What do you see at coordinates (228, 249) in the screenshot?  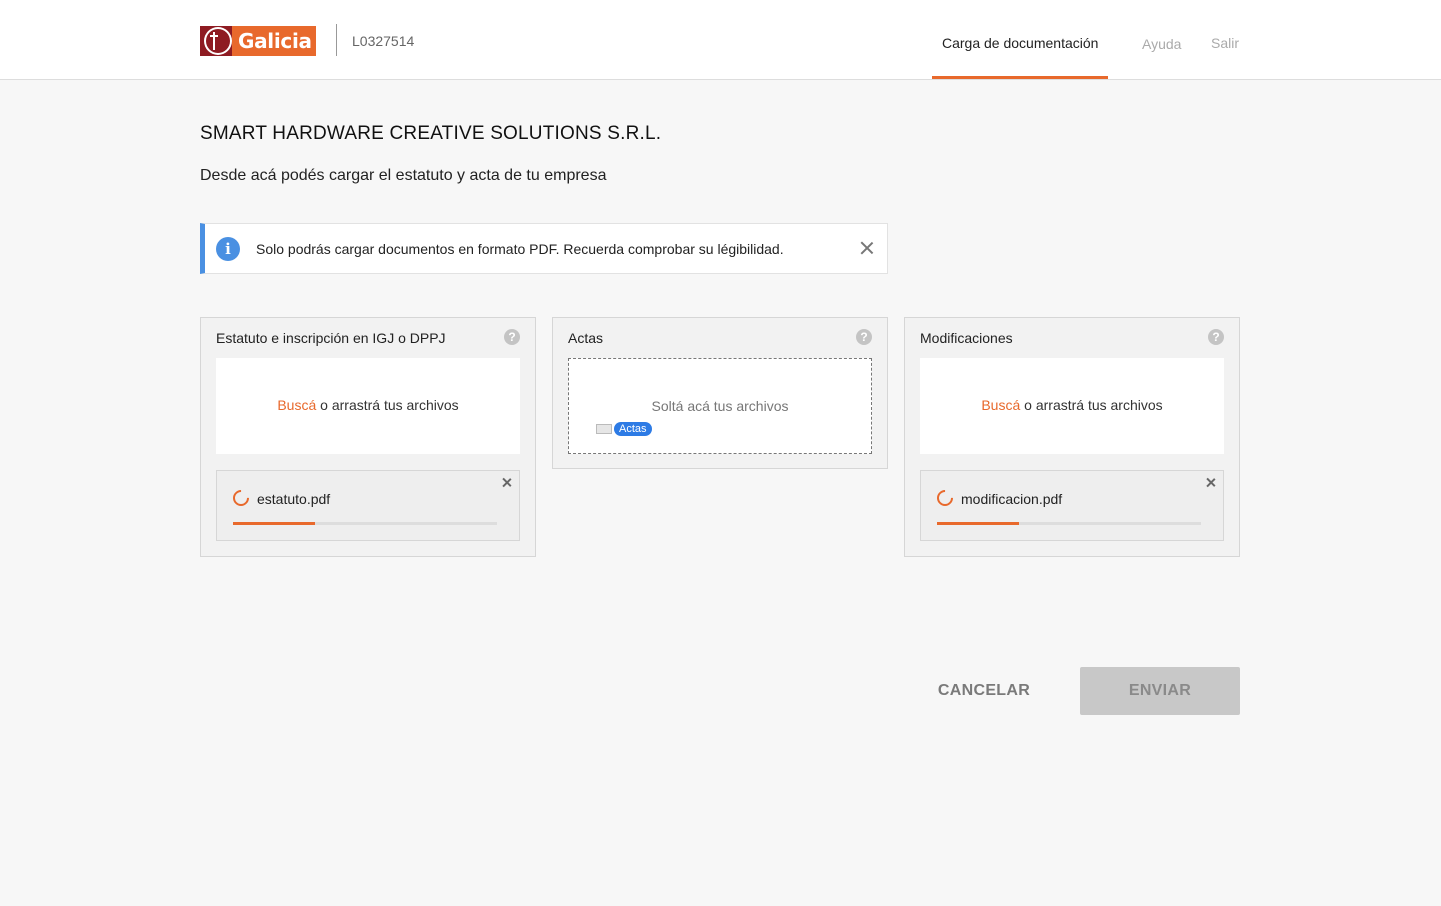 I see `info-icon: i` at bounding box center [228, 249].